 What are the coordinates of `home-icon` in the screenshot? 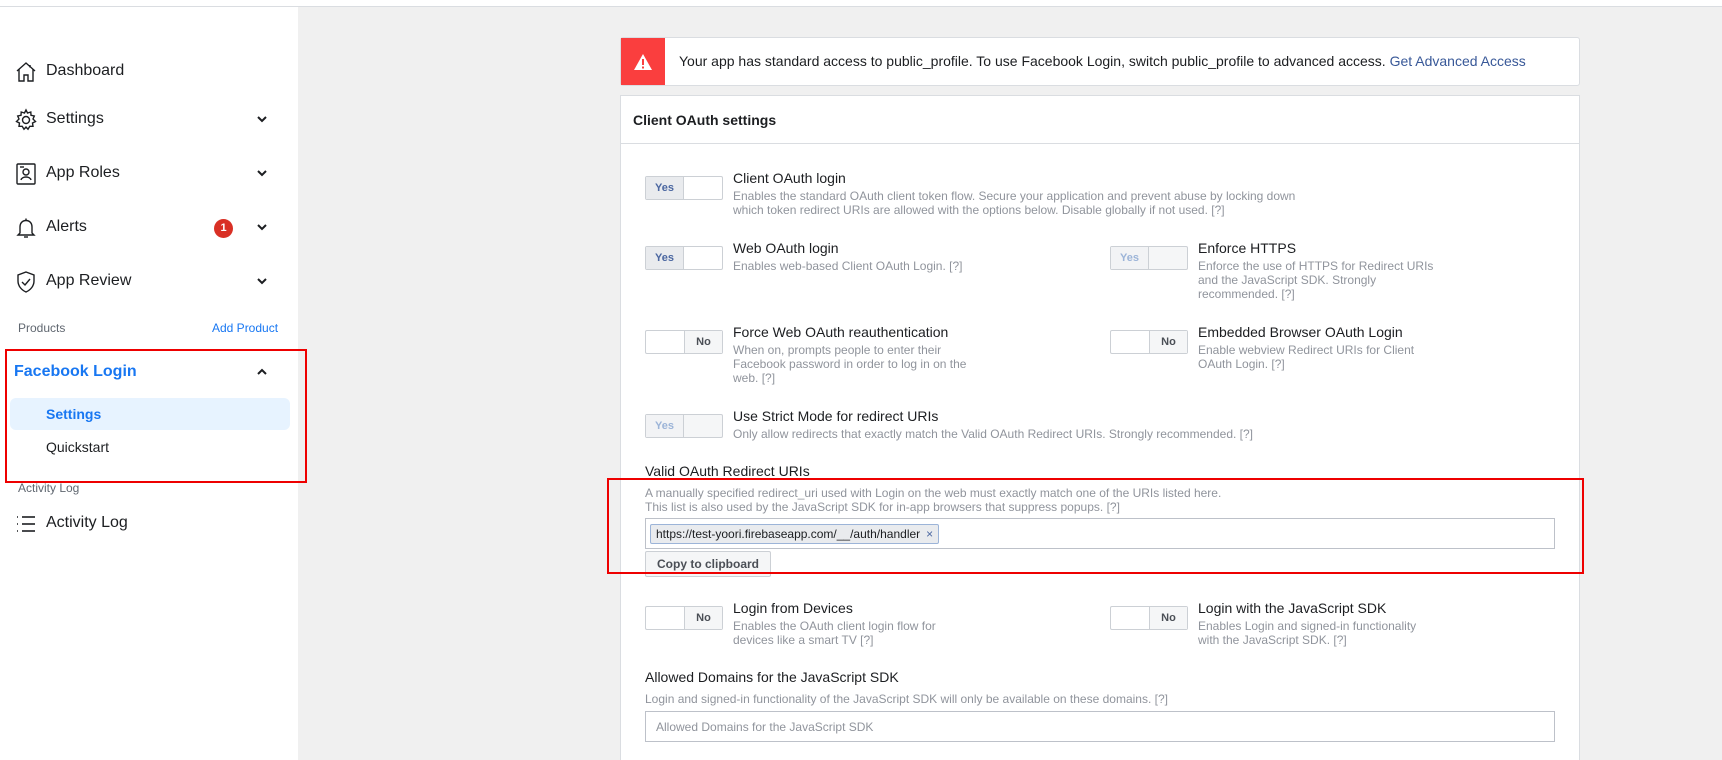 It's located at (26, 72).